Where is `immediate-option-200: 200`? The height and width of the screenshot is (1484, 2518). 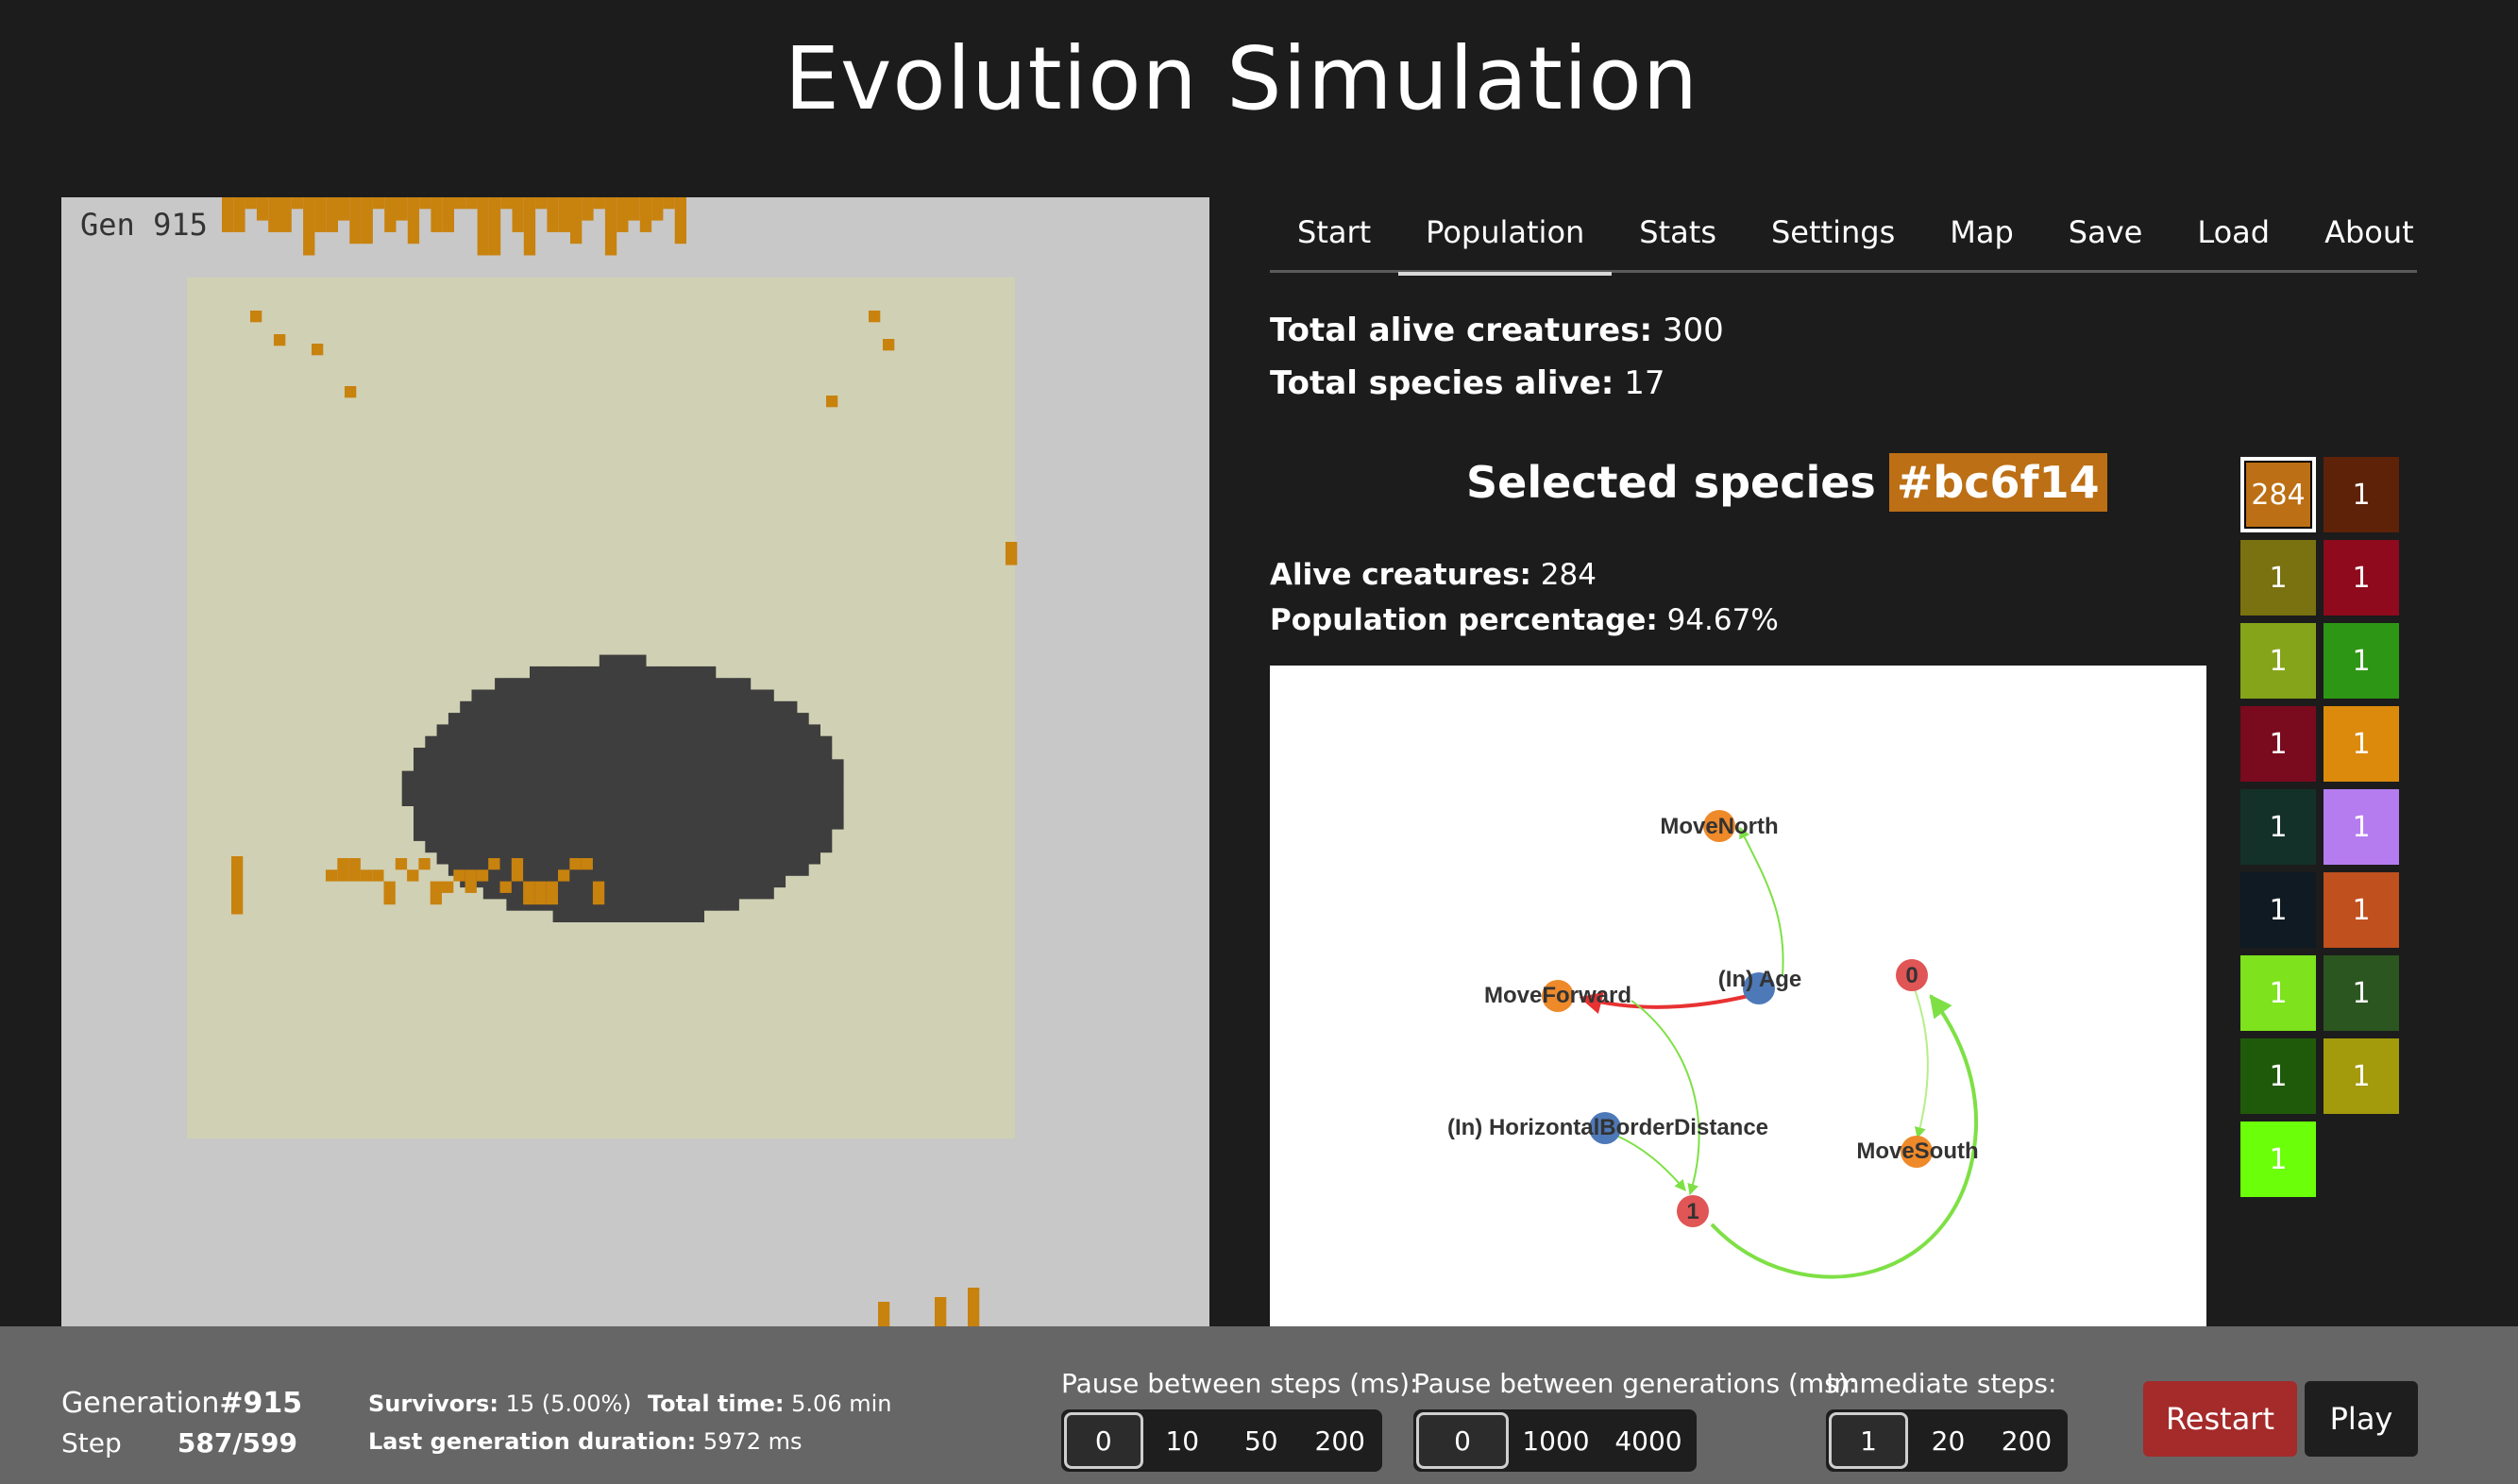 immediate-option-200: 200 is located at coordinates (2026, 1440).